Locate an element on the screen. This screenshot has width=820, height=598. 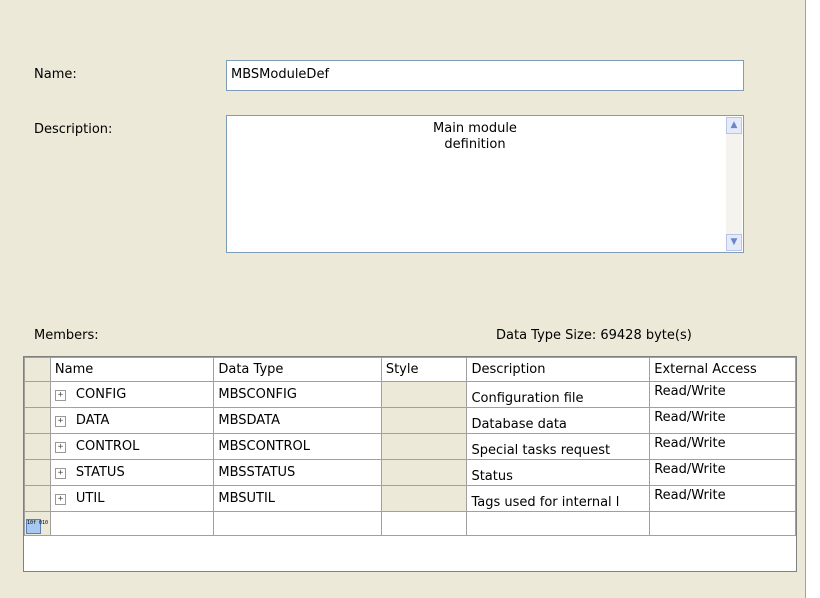
scroll-up-button: ▲ is located at coordinates (734, 125).